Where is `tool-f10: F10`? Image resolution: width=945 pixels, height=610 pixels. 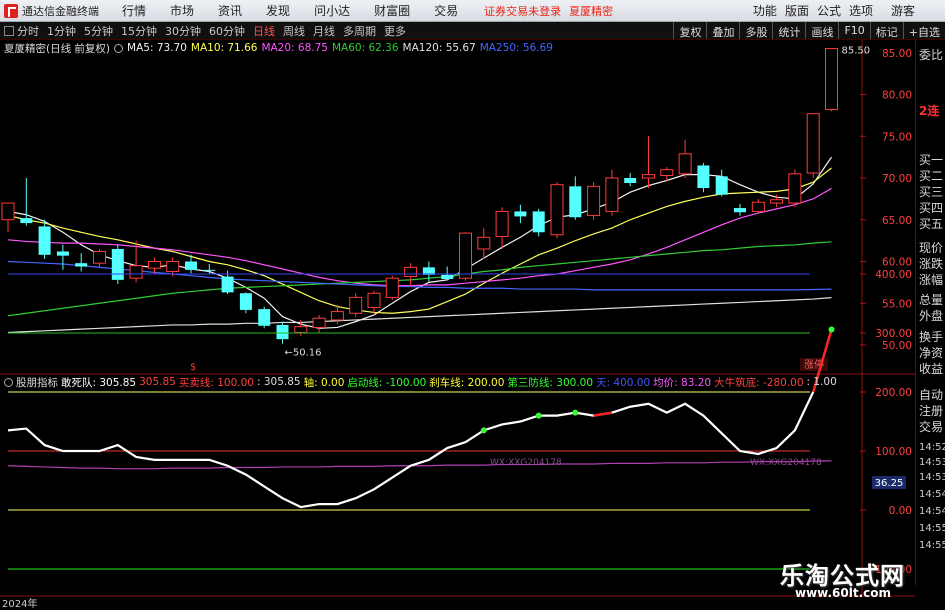
tool-f10: F10 is located at coordinates (853, 30).